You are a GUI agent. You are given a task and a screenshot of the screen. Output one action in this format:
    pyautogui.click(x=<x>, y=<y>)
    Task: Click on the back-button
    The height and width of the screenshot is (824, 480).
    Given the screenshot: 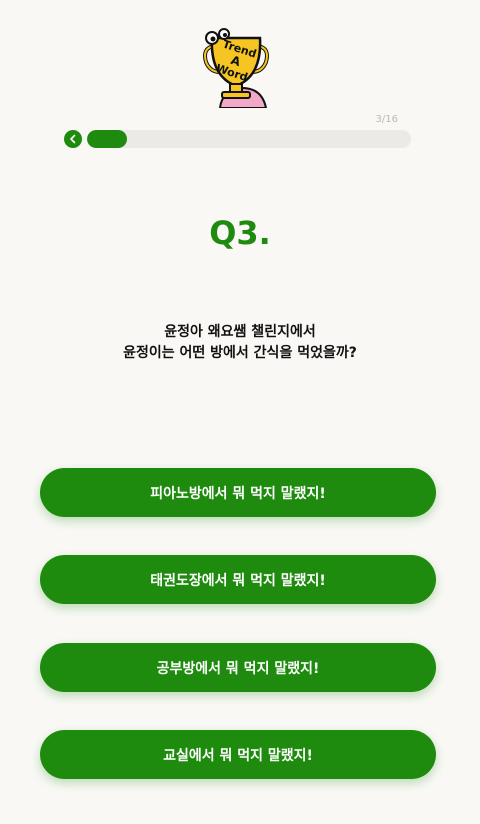 What is the action you would take?
    pyautogui.click(x=73, y=139)
    